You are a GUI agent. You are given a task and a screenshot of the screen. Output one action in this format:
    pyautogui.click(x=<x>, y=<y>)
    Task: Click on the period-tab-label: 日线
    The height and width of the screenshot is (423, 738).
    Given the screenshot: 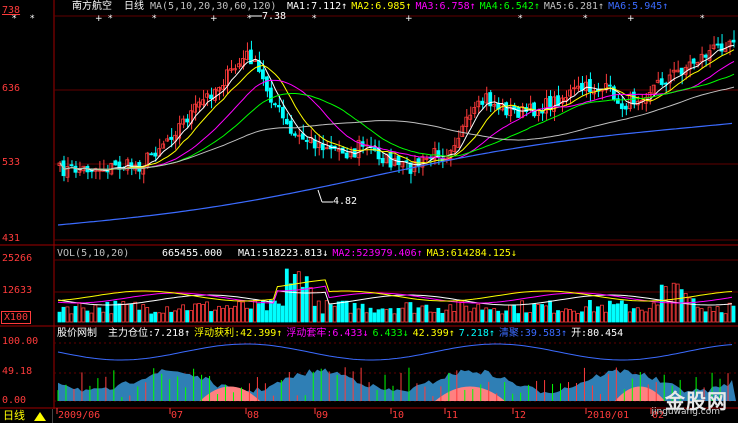 What is the action you would take?
    pyautogui.click(x=14, y=415)
    